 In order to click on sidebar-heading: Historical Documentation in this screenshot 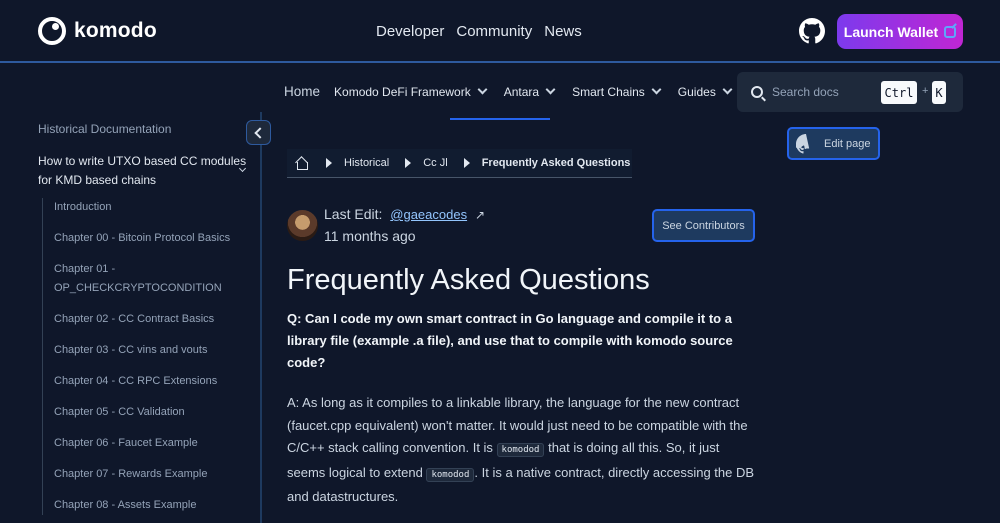, I will do `click(104, 129)`.